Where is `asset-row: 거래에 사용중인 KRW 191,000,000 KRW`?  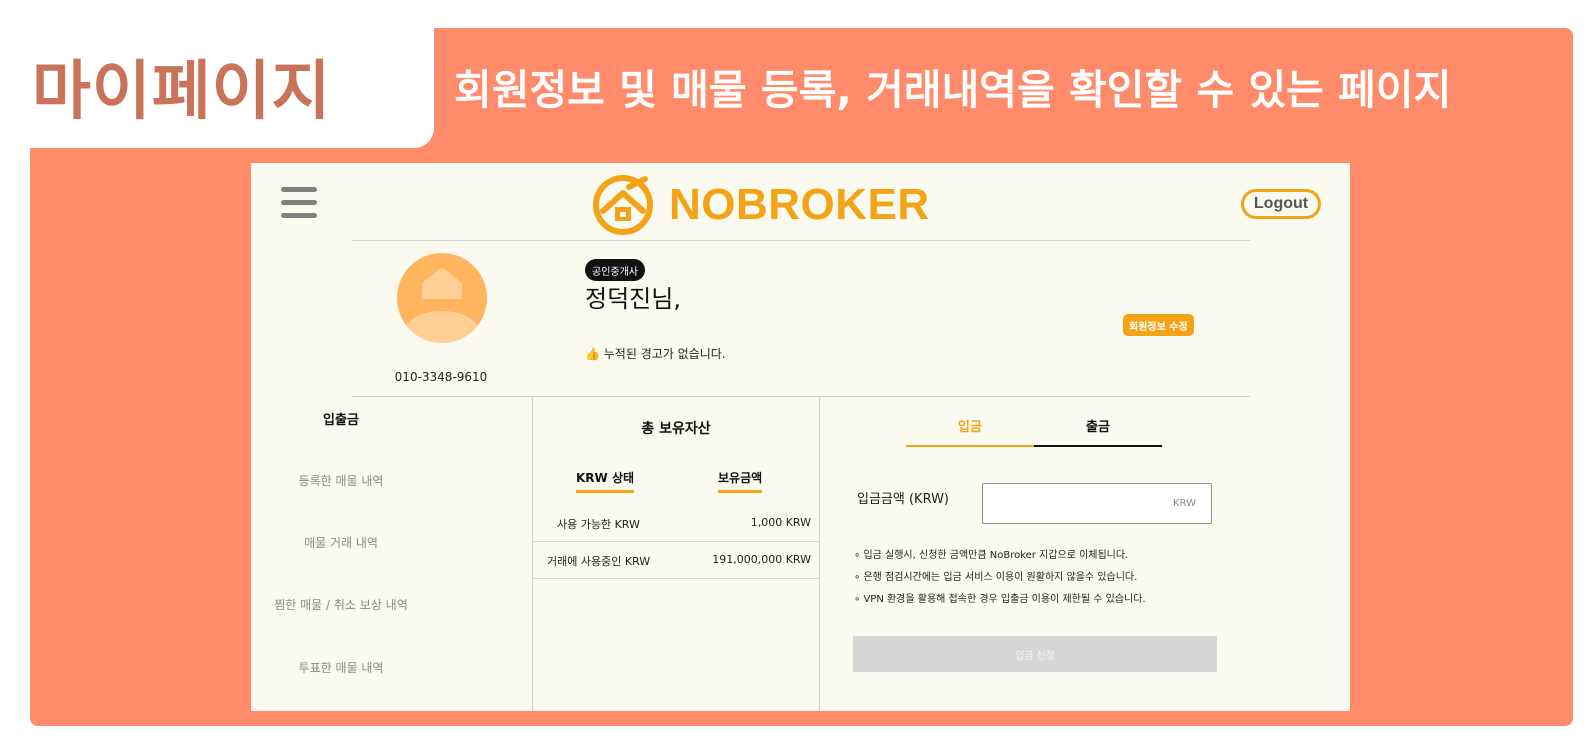 asset-row: 거래에 사용중인 KRW 191,000,000 KRW is located at coordinates (676, 559).